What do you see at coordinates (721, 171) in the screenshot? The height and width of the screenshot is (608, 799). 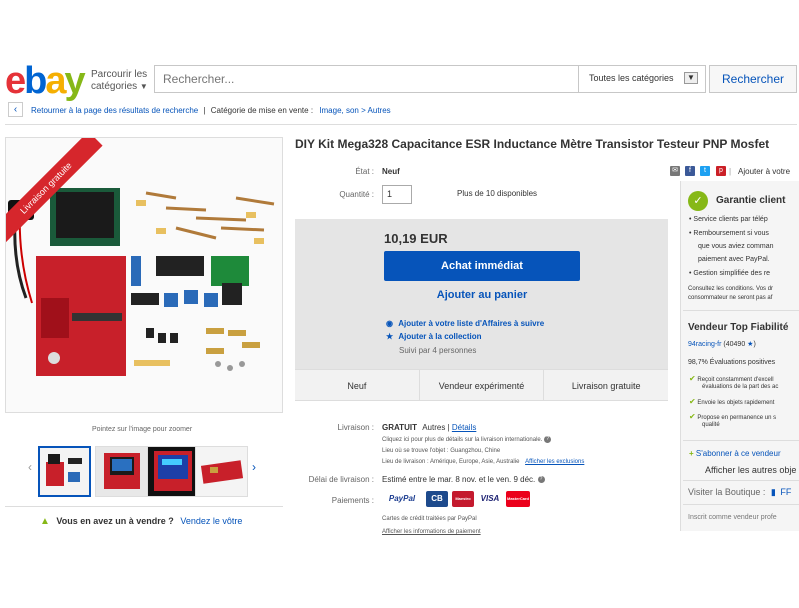 I see `pinterest-icon: p` at bounding box center [721, 171].